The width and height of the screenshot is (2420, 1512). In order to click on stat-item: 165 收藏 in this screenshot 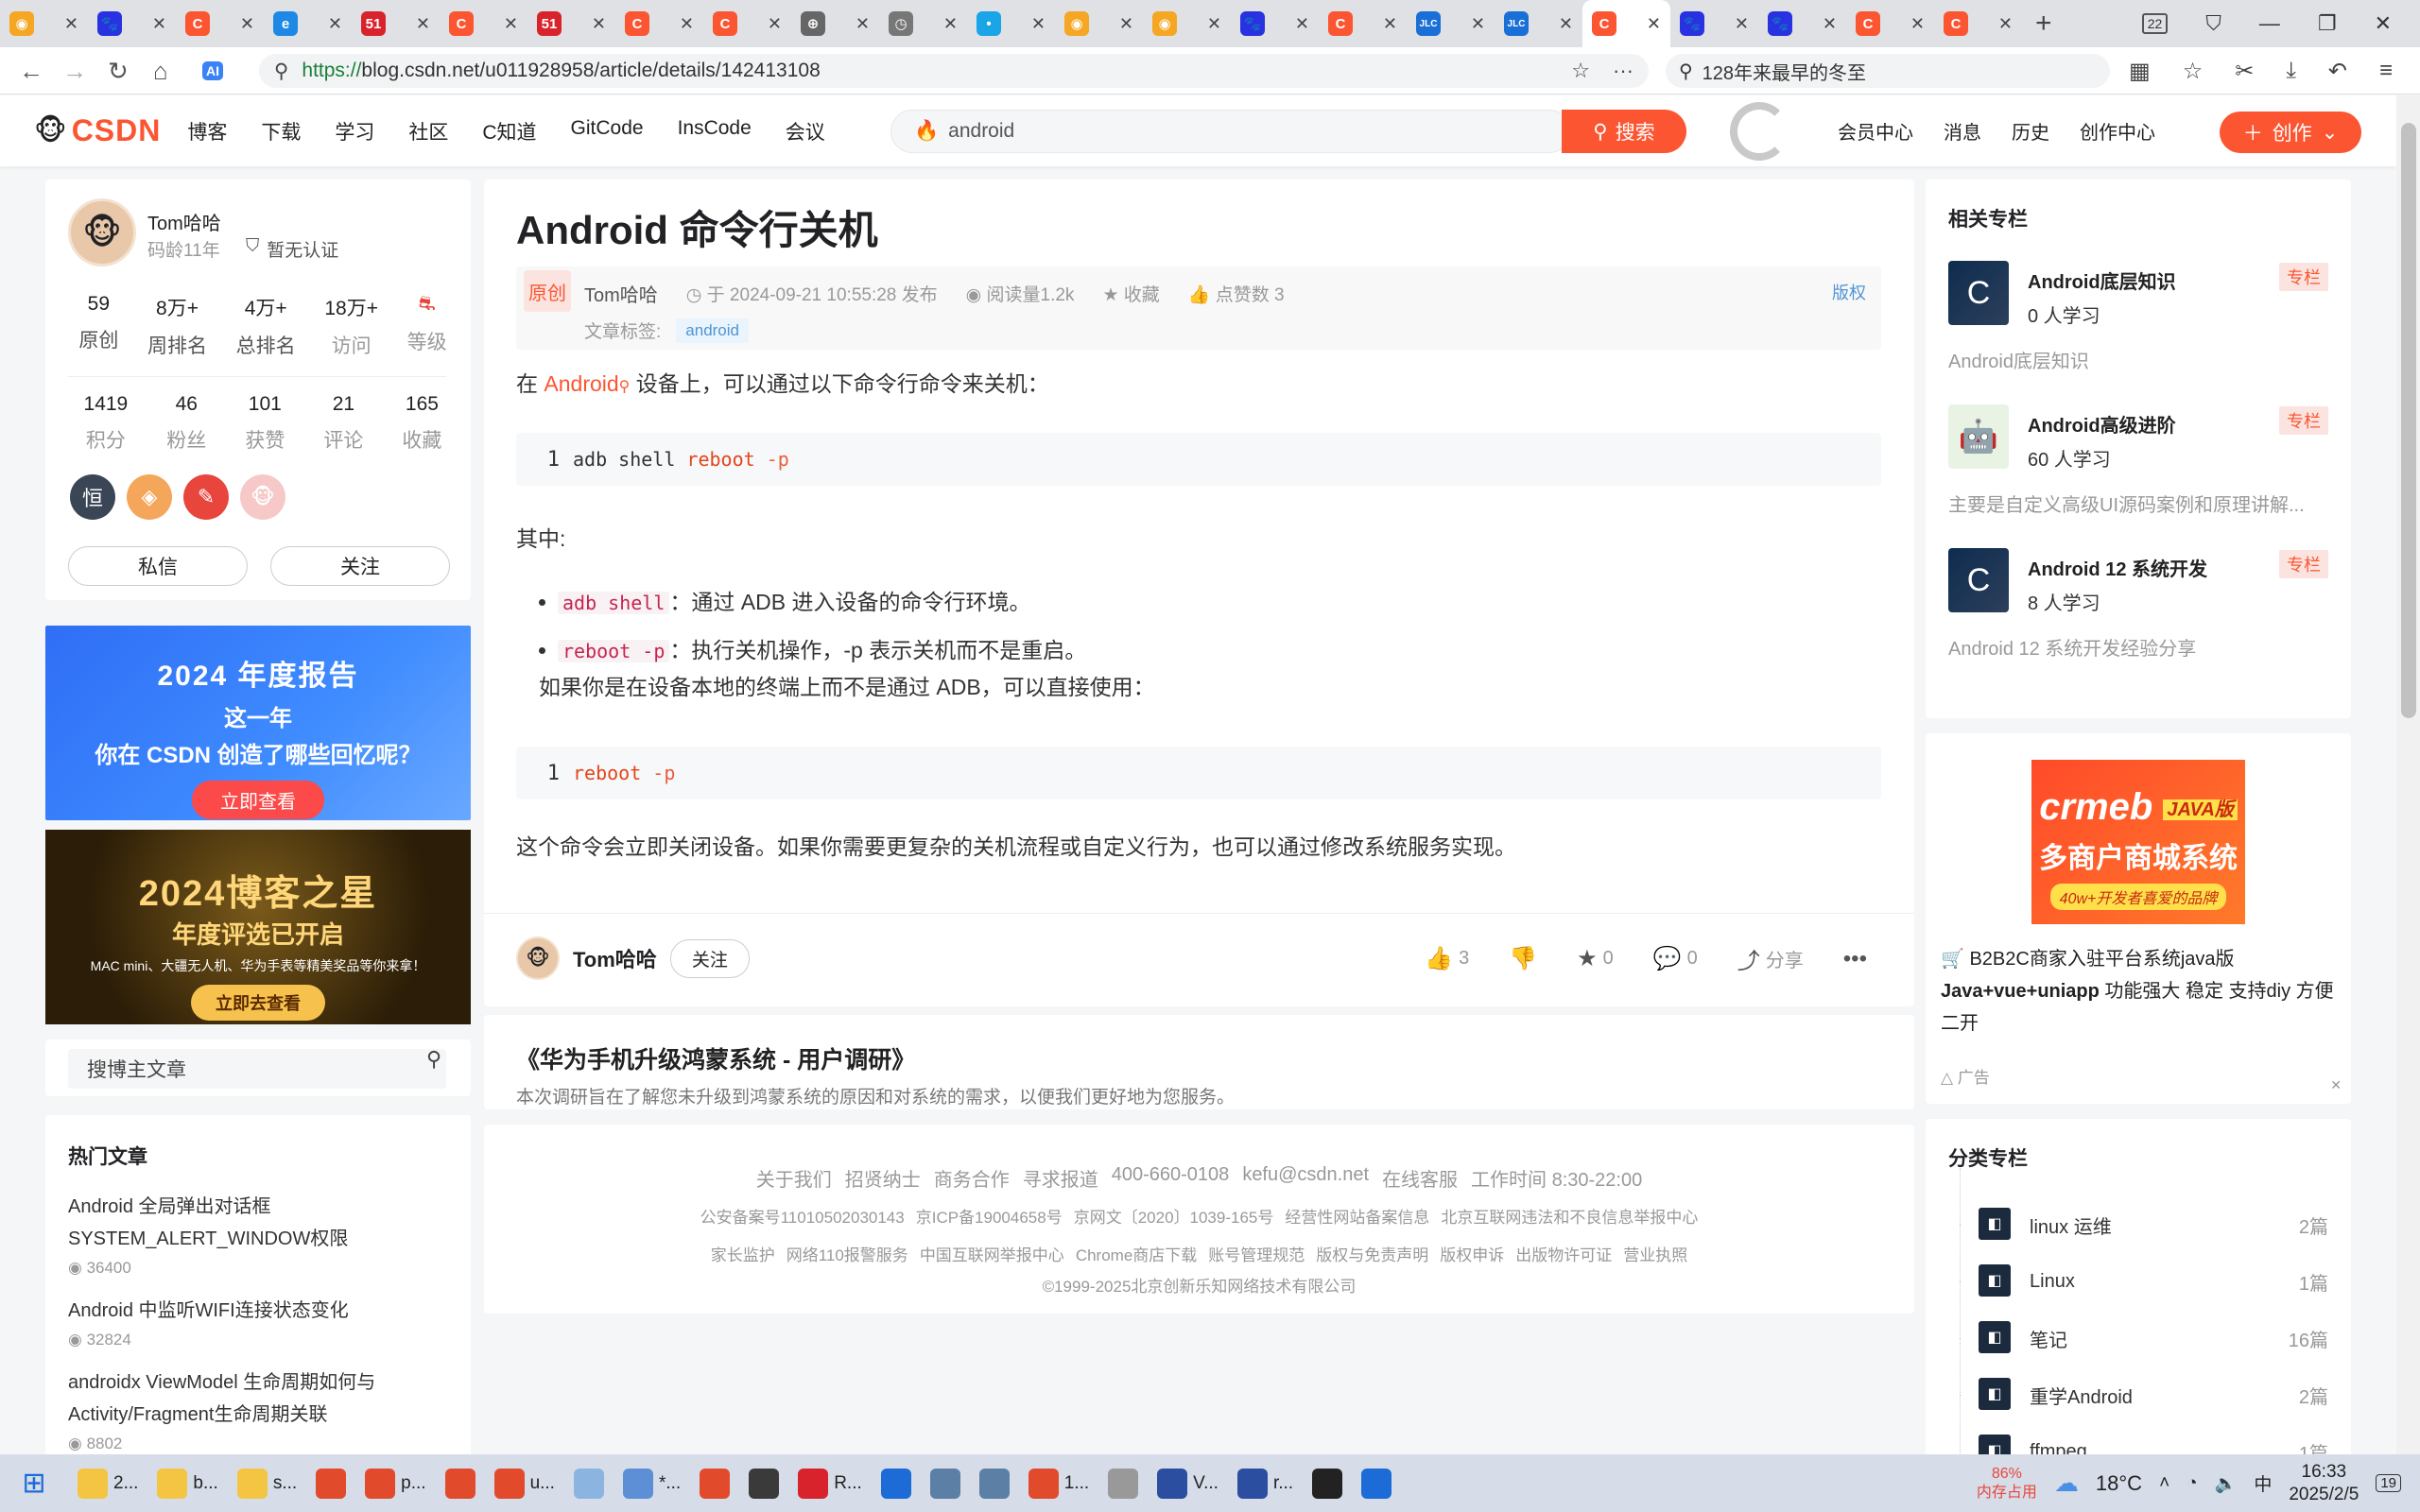, I will do `click(421, 423)`.